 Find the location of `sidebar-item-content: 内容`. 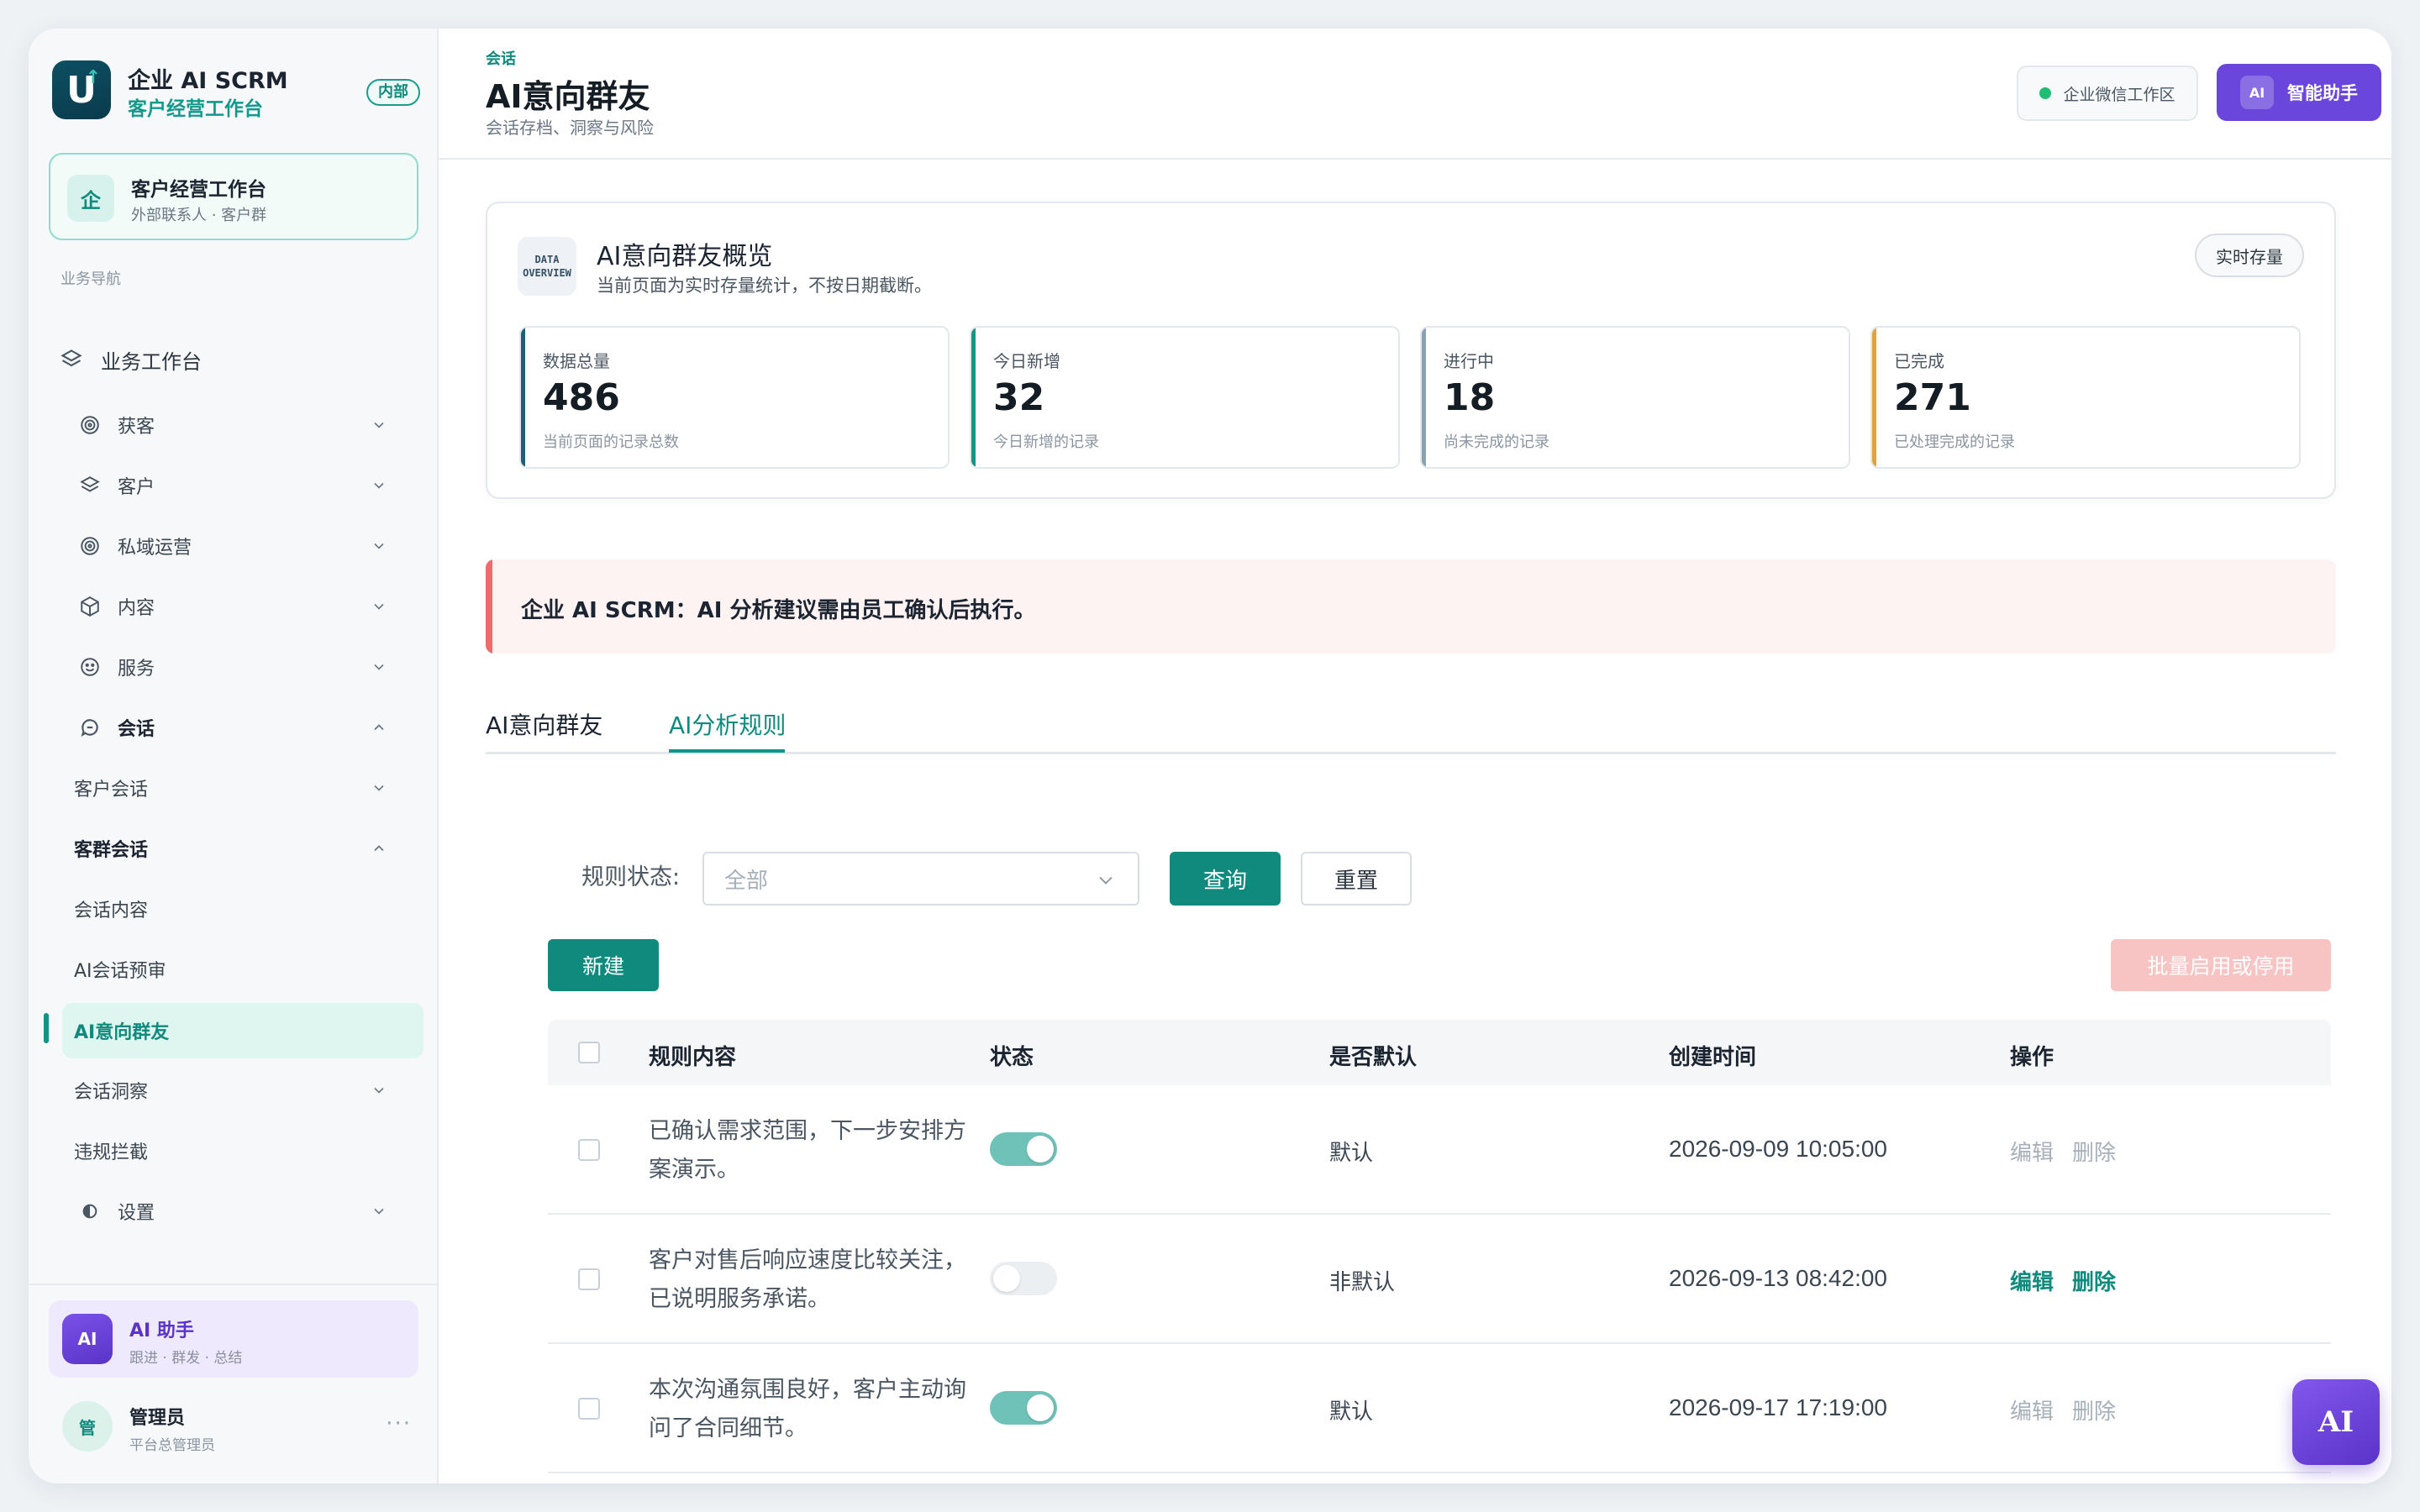

sidebar-item-content: 内容 is located at coordinates (243, 606).